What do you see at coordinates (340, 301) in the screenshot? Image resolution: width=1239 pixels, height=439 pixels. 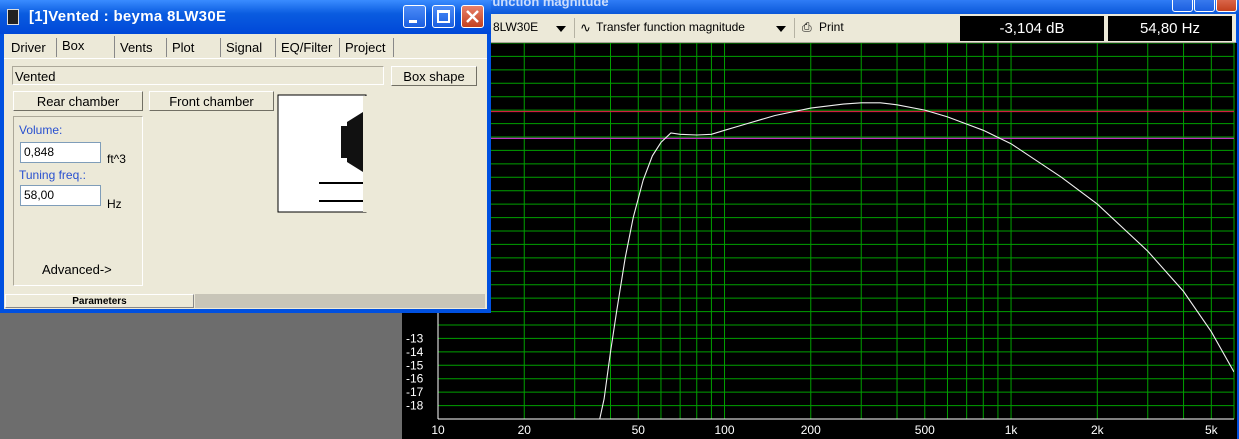 I see `status-empty-cell` at bounding box center [340, 301].